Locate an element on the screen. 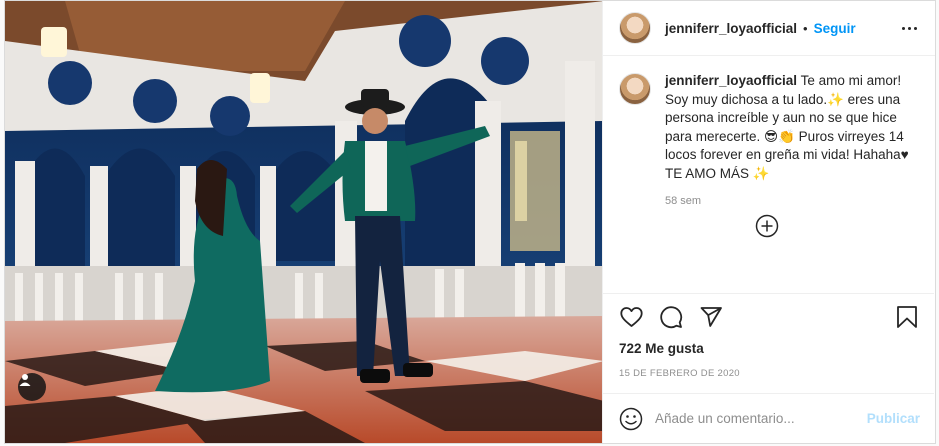 The image size is (939, 446). publish-button: Publicar is located at coordinates (893, 418).